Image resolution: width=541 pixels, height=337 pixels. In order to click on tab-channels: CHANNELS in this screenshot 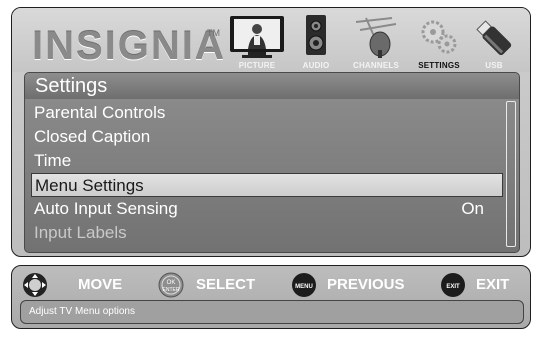, I will do `click(376, 42)`.